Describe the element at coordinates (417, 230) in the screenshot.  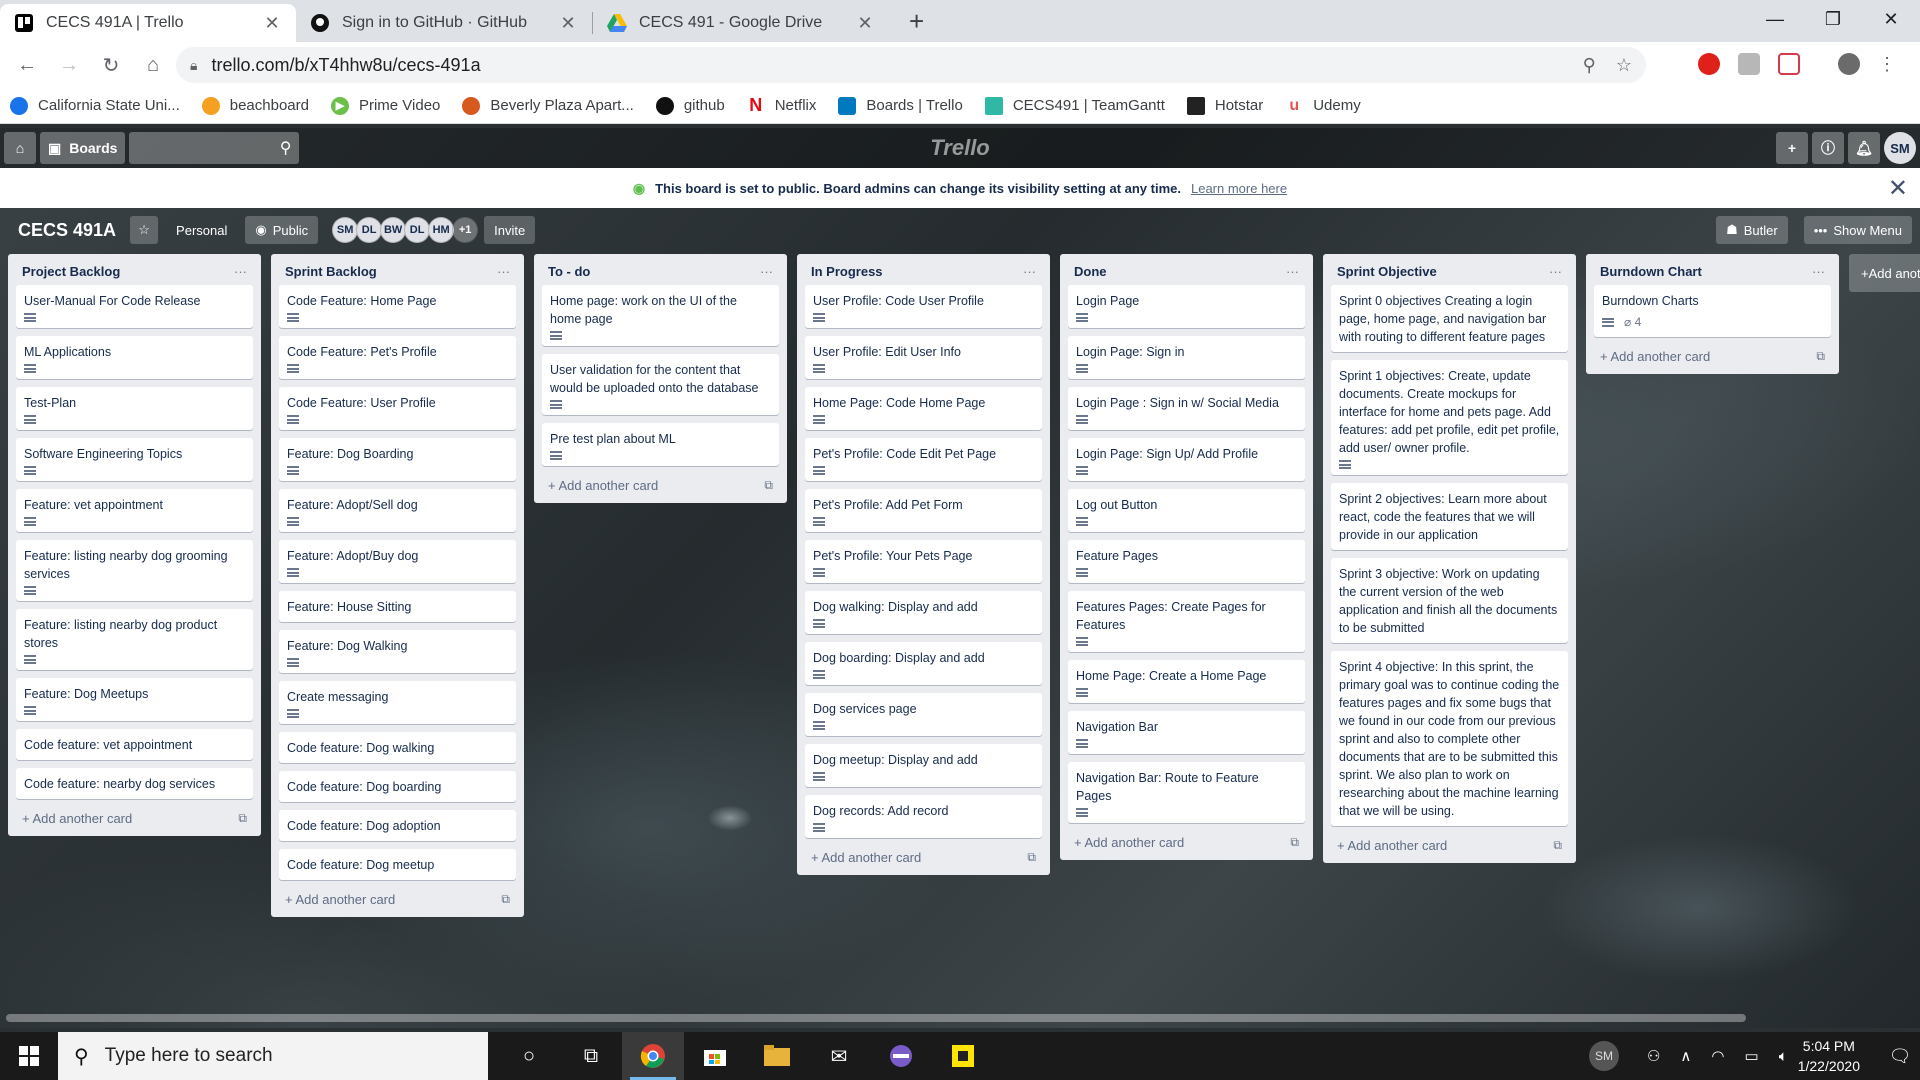
I see `member-avatar: DL` at that location.